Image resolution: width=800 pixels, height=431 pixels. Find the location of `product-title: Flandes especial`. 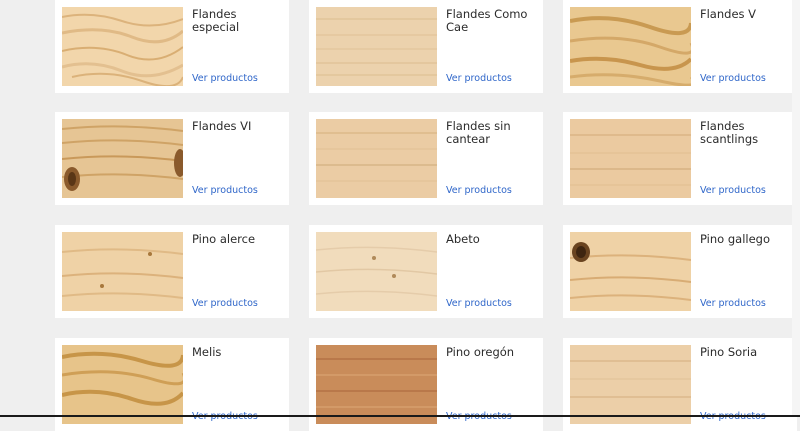

product-title: Flandes especial is located at coordinates (216, 20).